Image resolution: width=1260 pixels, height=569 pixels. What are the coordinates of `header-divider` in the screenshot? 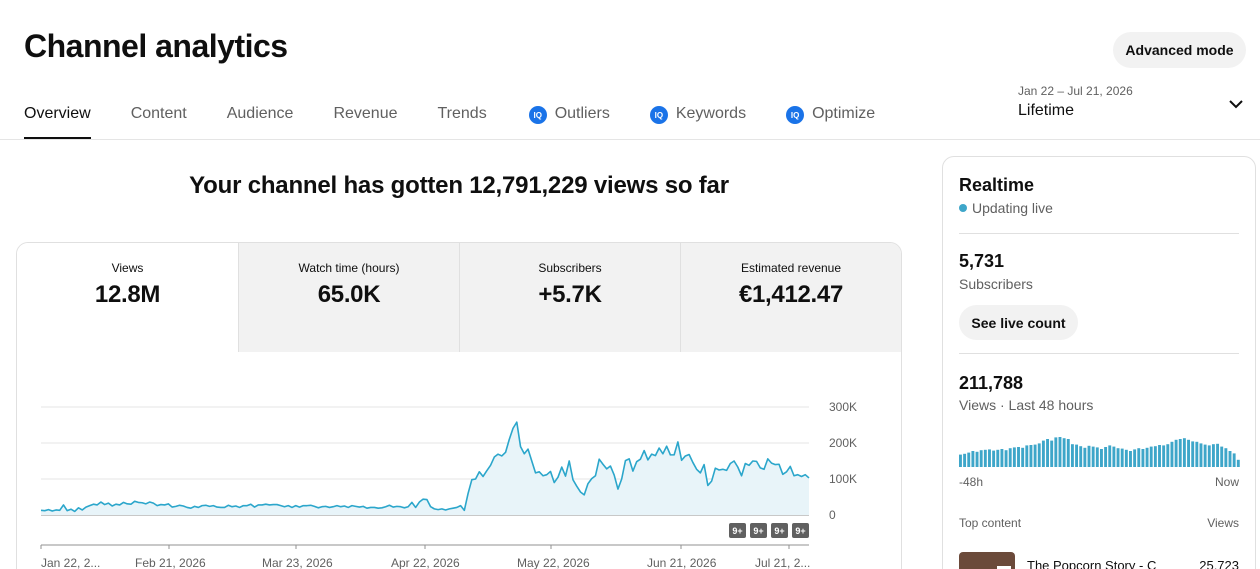 It's located at (630, 139).